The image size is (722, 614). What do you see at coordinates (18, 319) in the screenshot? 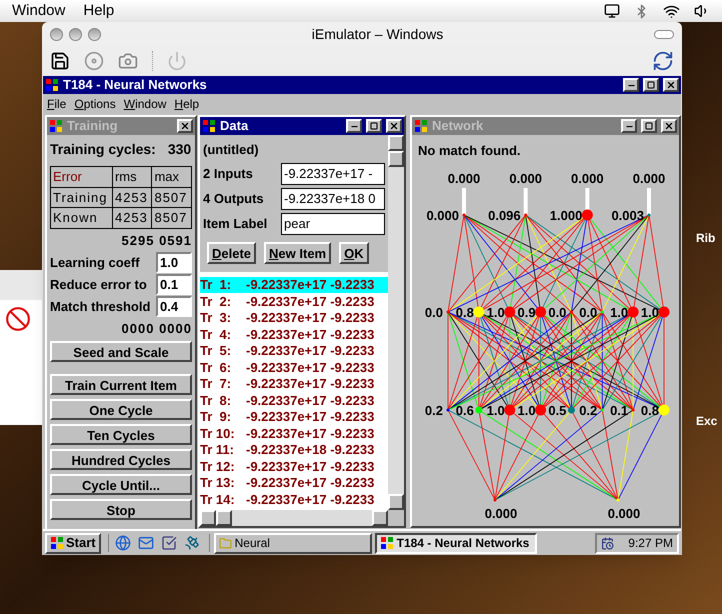
I see `blocked-icon` at bounding box center [18, 319].